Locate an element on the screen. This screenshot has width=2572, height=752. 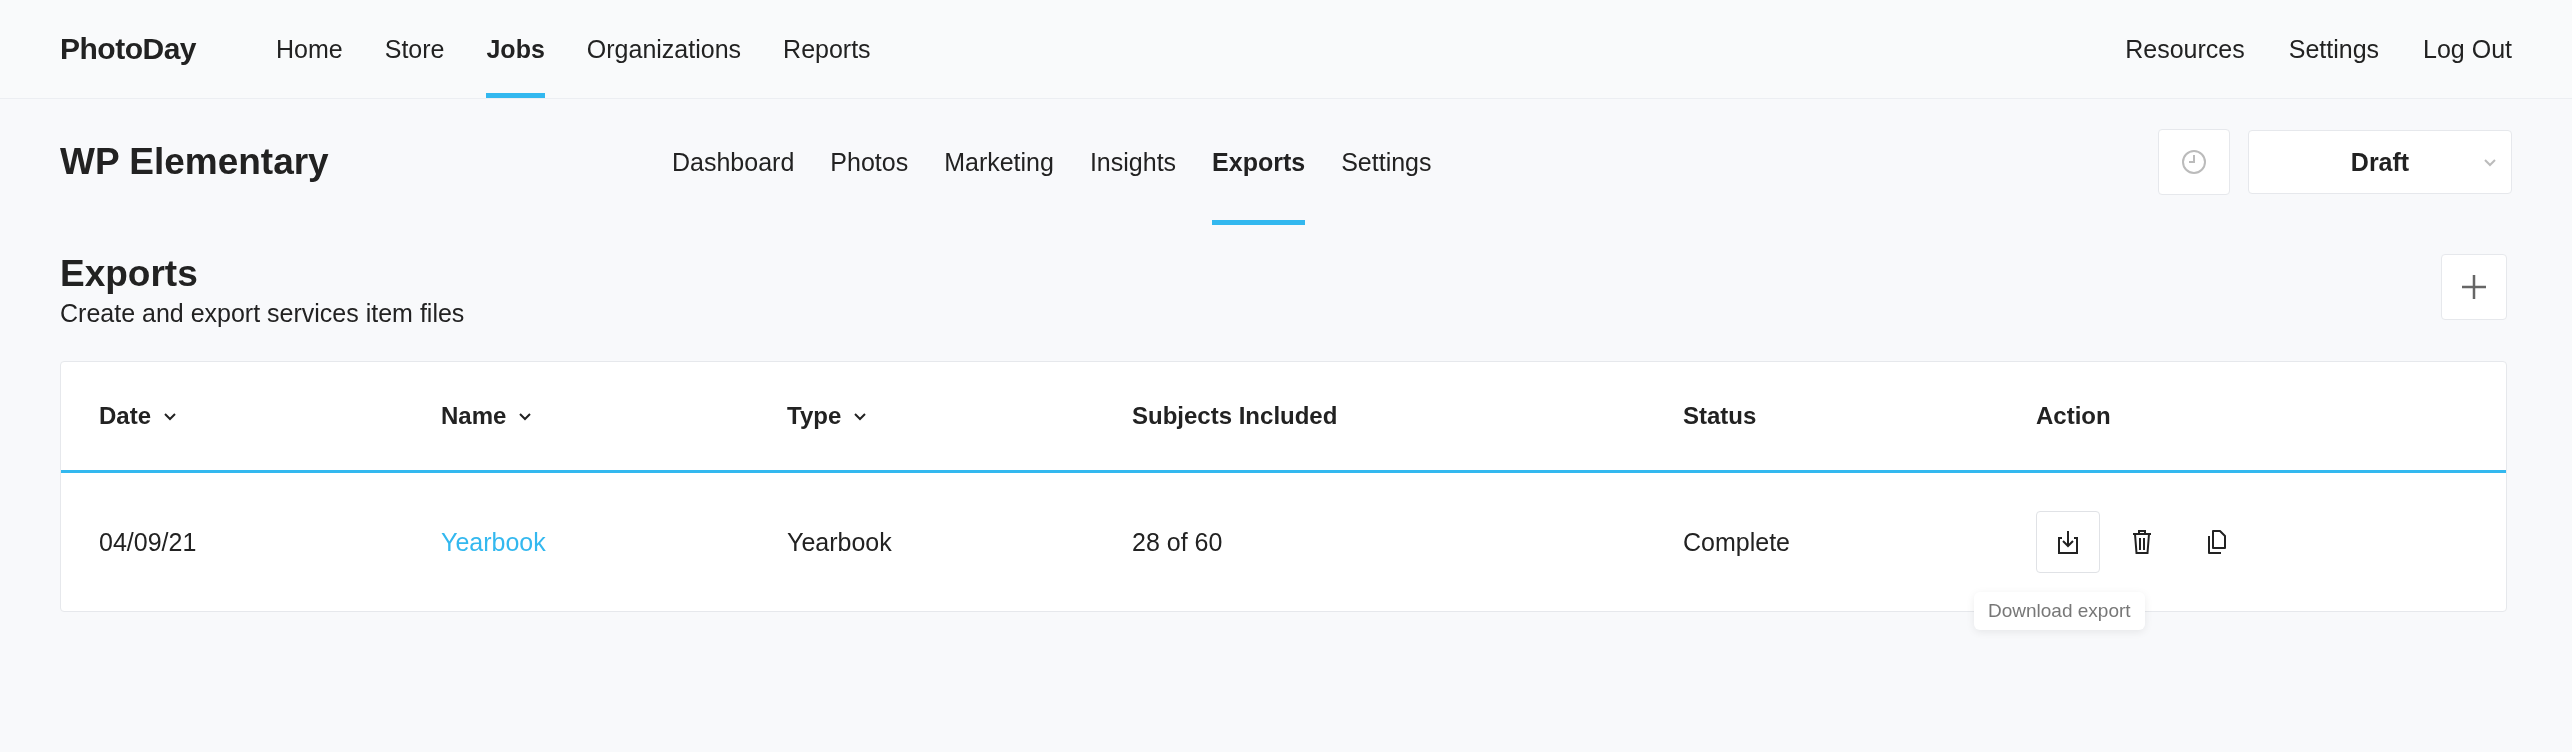
page-title: Exports is located at coordinates (129, 274).